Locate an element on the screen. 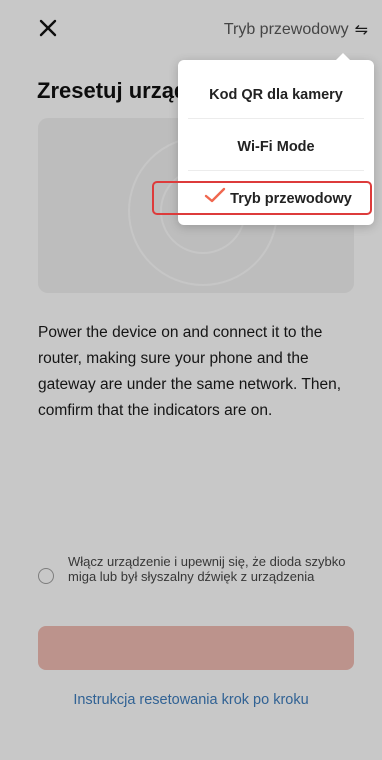  checkmark-icon is located at coordinates (215, 197).